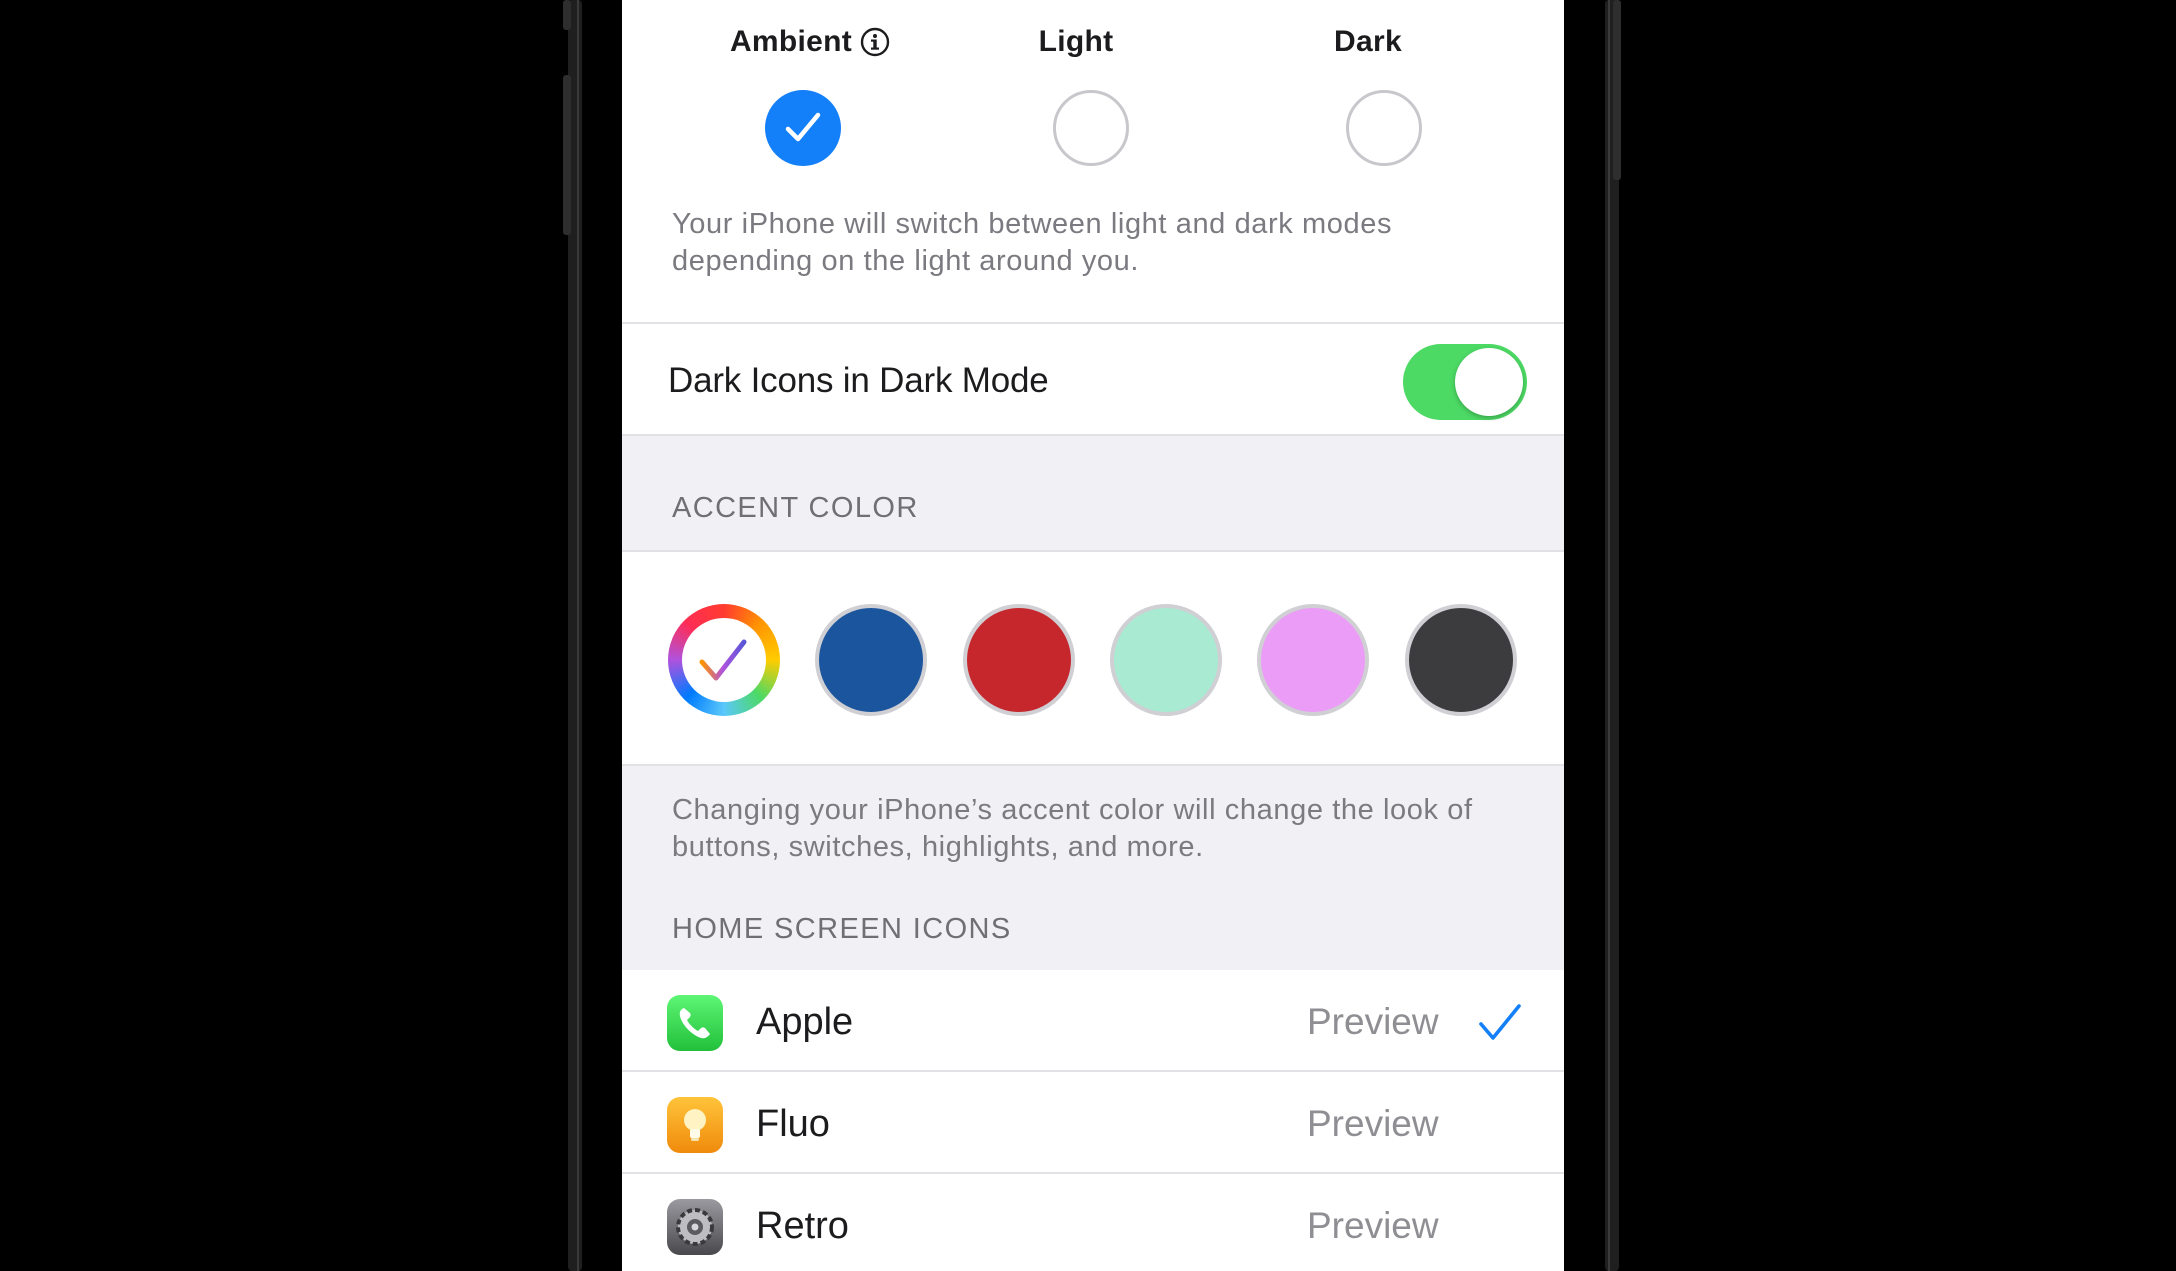 The height and width of the screenshot is (1271, 2176). I want to click on accent-color-header: ACCENT COLOR, so click(795, 508).